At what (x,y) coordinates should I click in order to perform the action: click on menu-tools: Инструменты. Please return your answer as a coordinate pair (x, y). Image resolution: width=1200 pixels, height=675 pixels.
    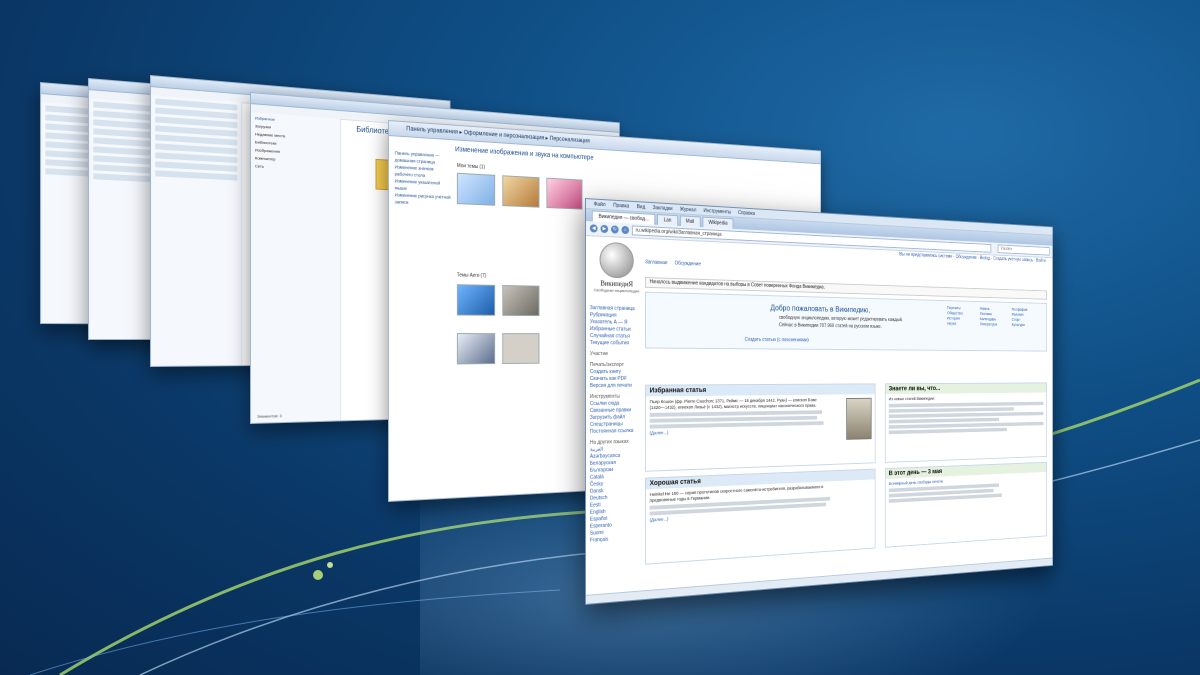
    Looking at the image, I should click on (717, 211).